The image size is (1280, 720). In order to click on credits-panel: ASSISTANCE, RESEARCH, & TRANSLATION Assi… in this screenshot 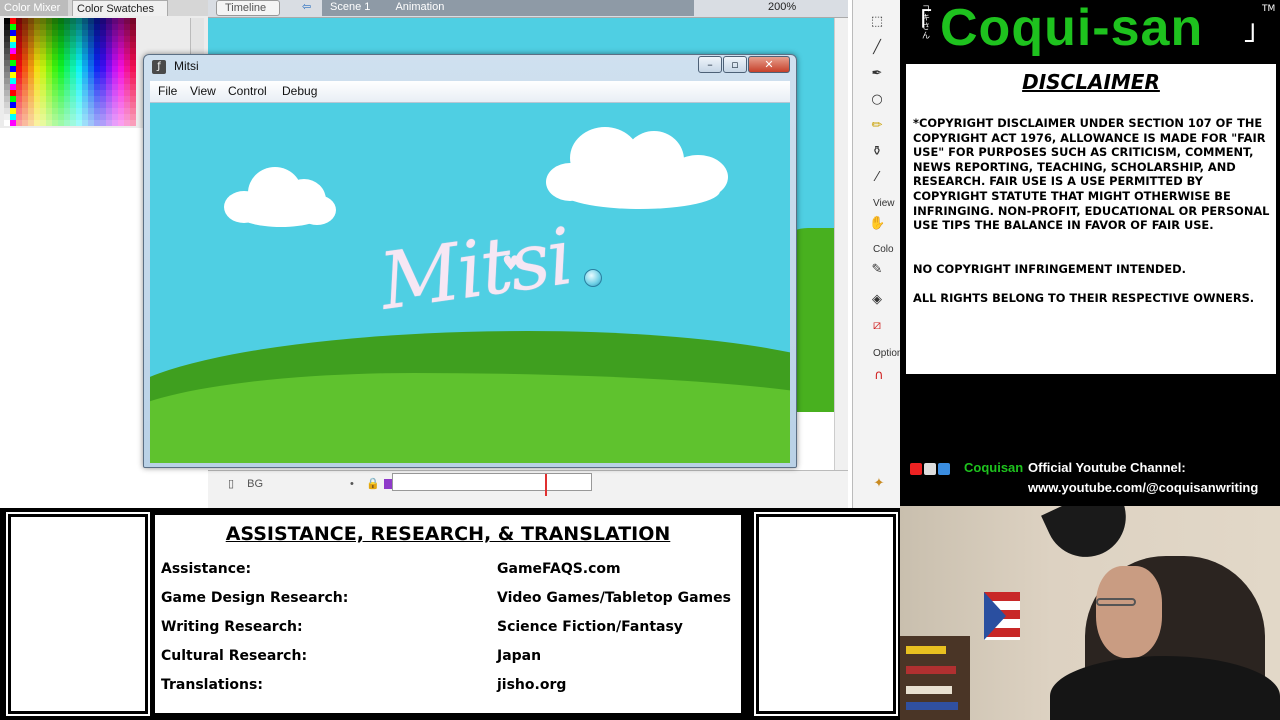, I will do `click(448, 614)`.